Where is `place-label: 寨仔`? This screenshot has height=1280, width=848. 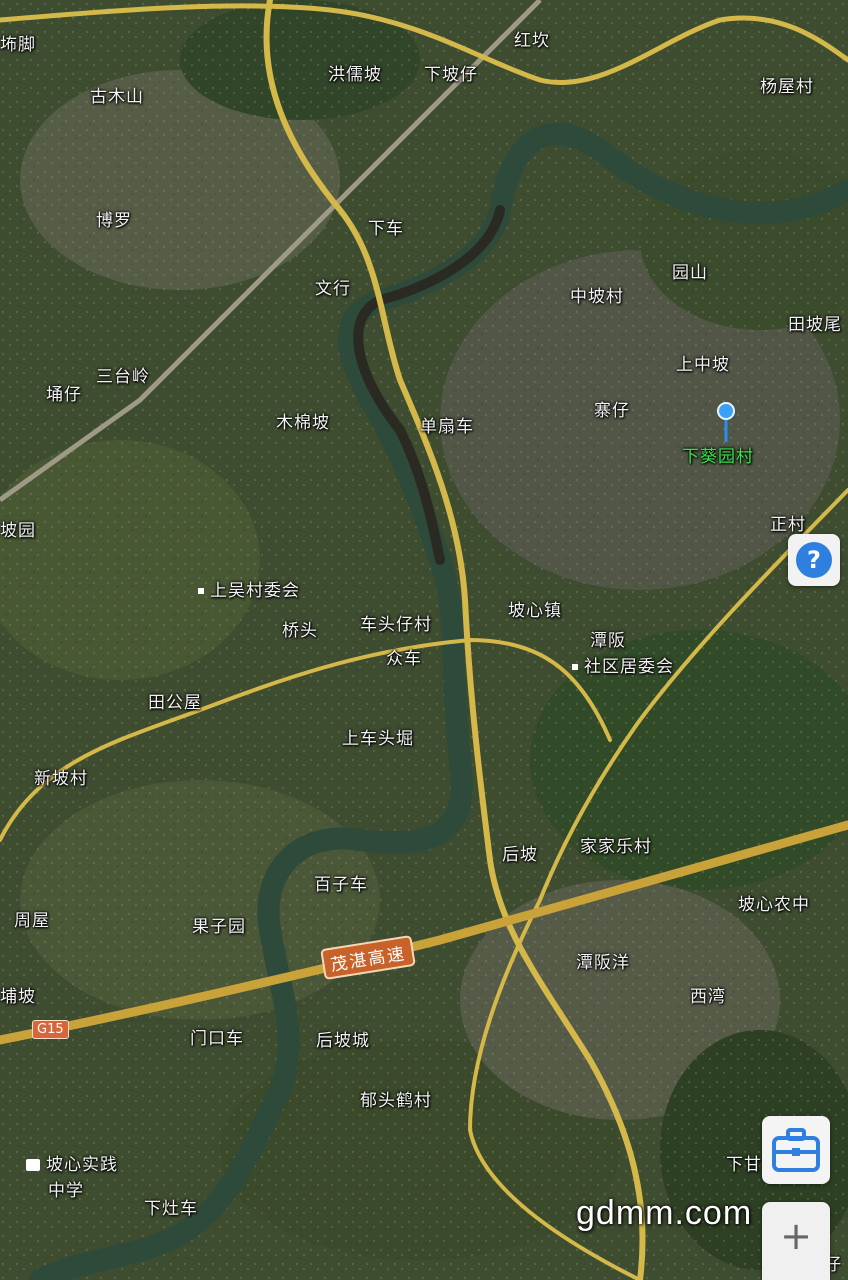
place-label: 寨仔 is located at coordinates (612, 411).